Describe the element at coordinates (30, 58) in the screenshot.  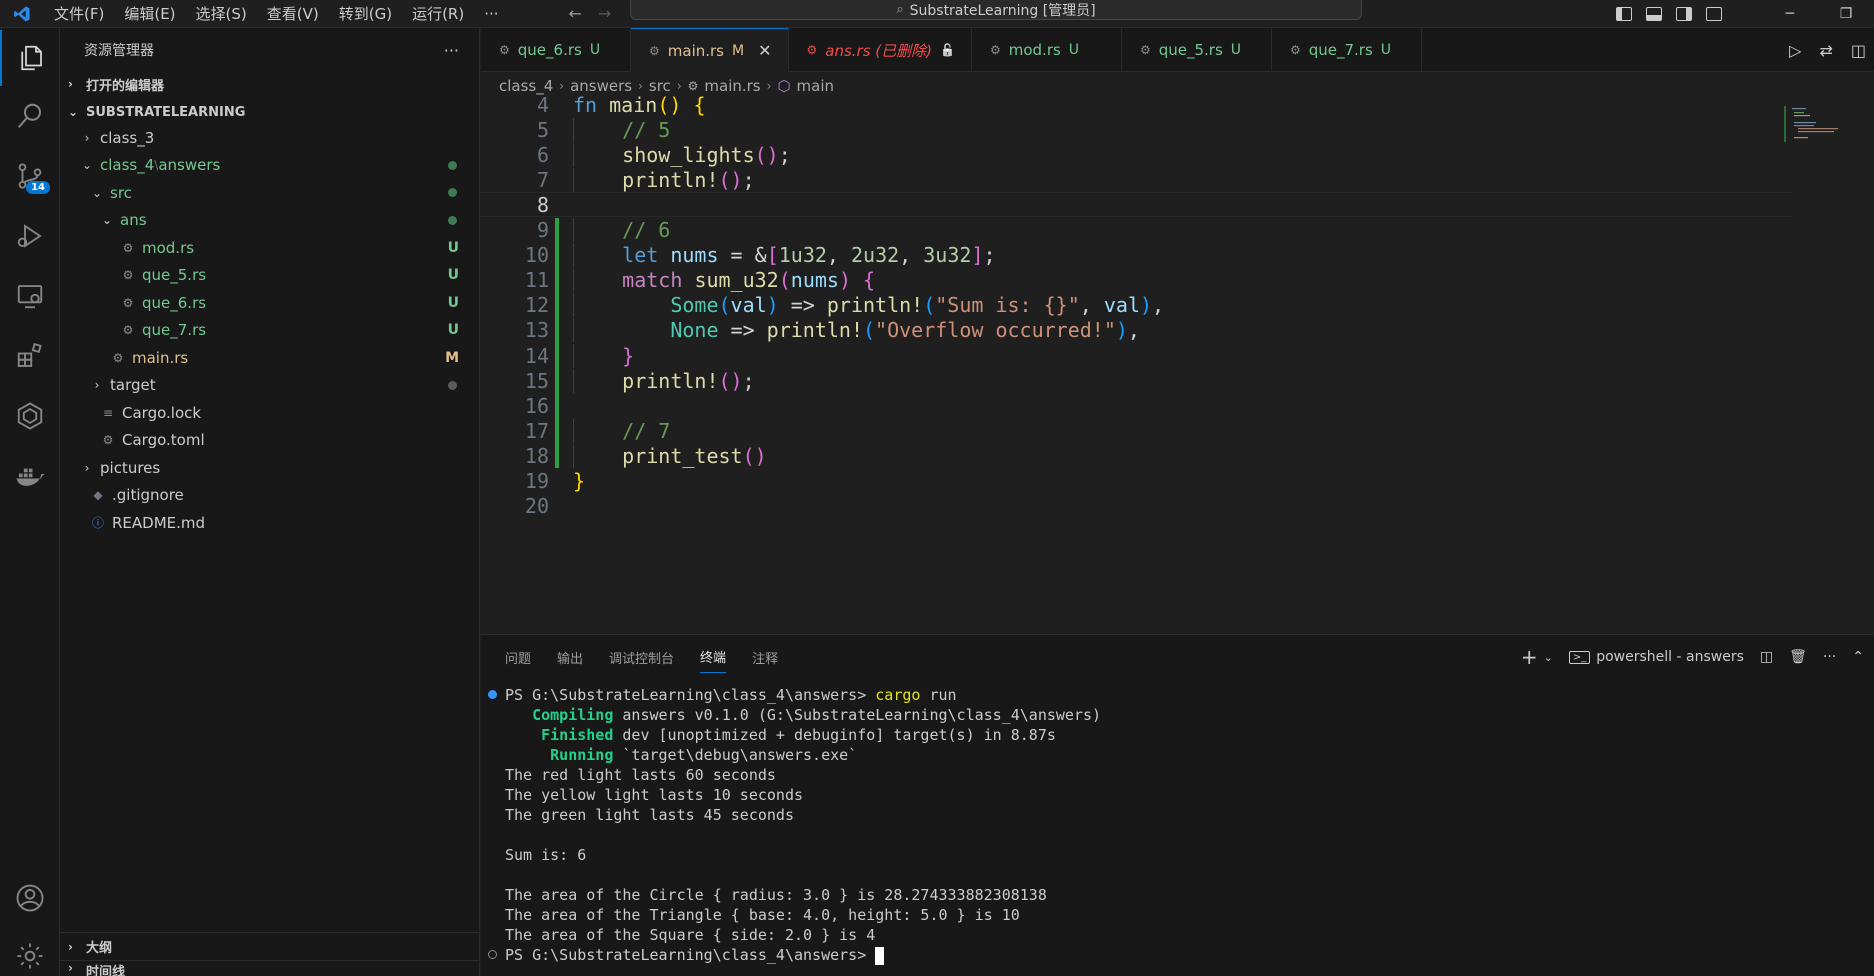
I see `explorer-icon` at that location.